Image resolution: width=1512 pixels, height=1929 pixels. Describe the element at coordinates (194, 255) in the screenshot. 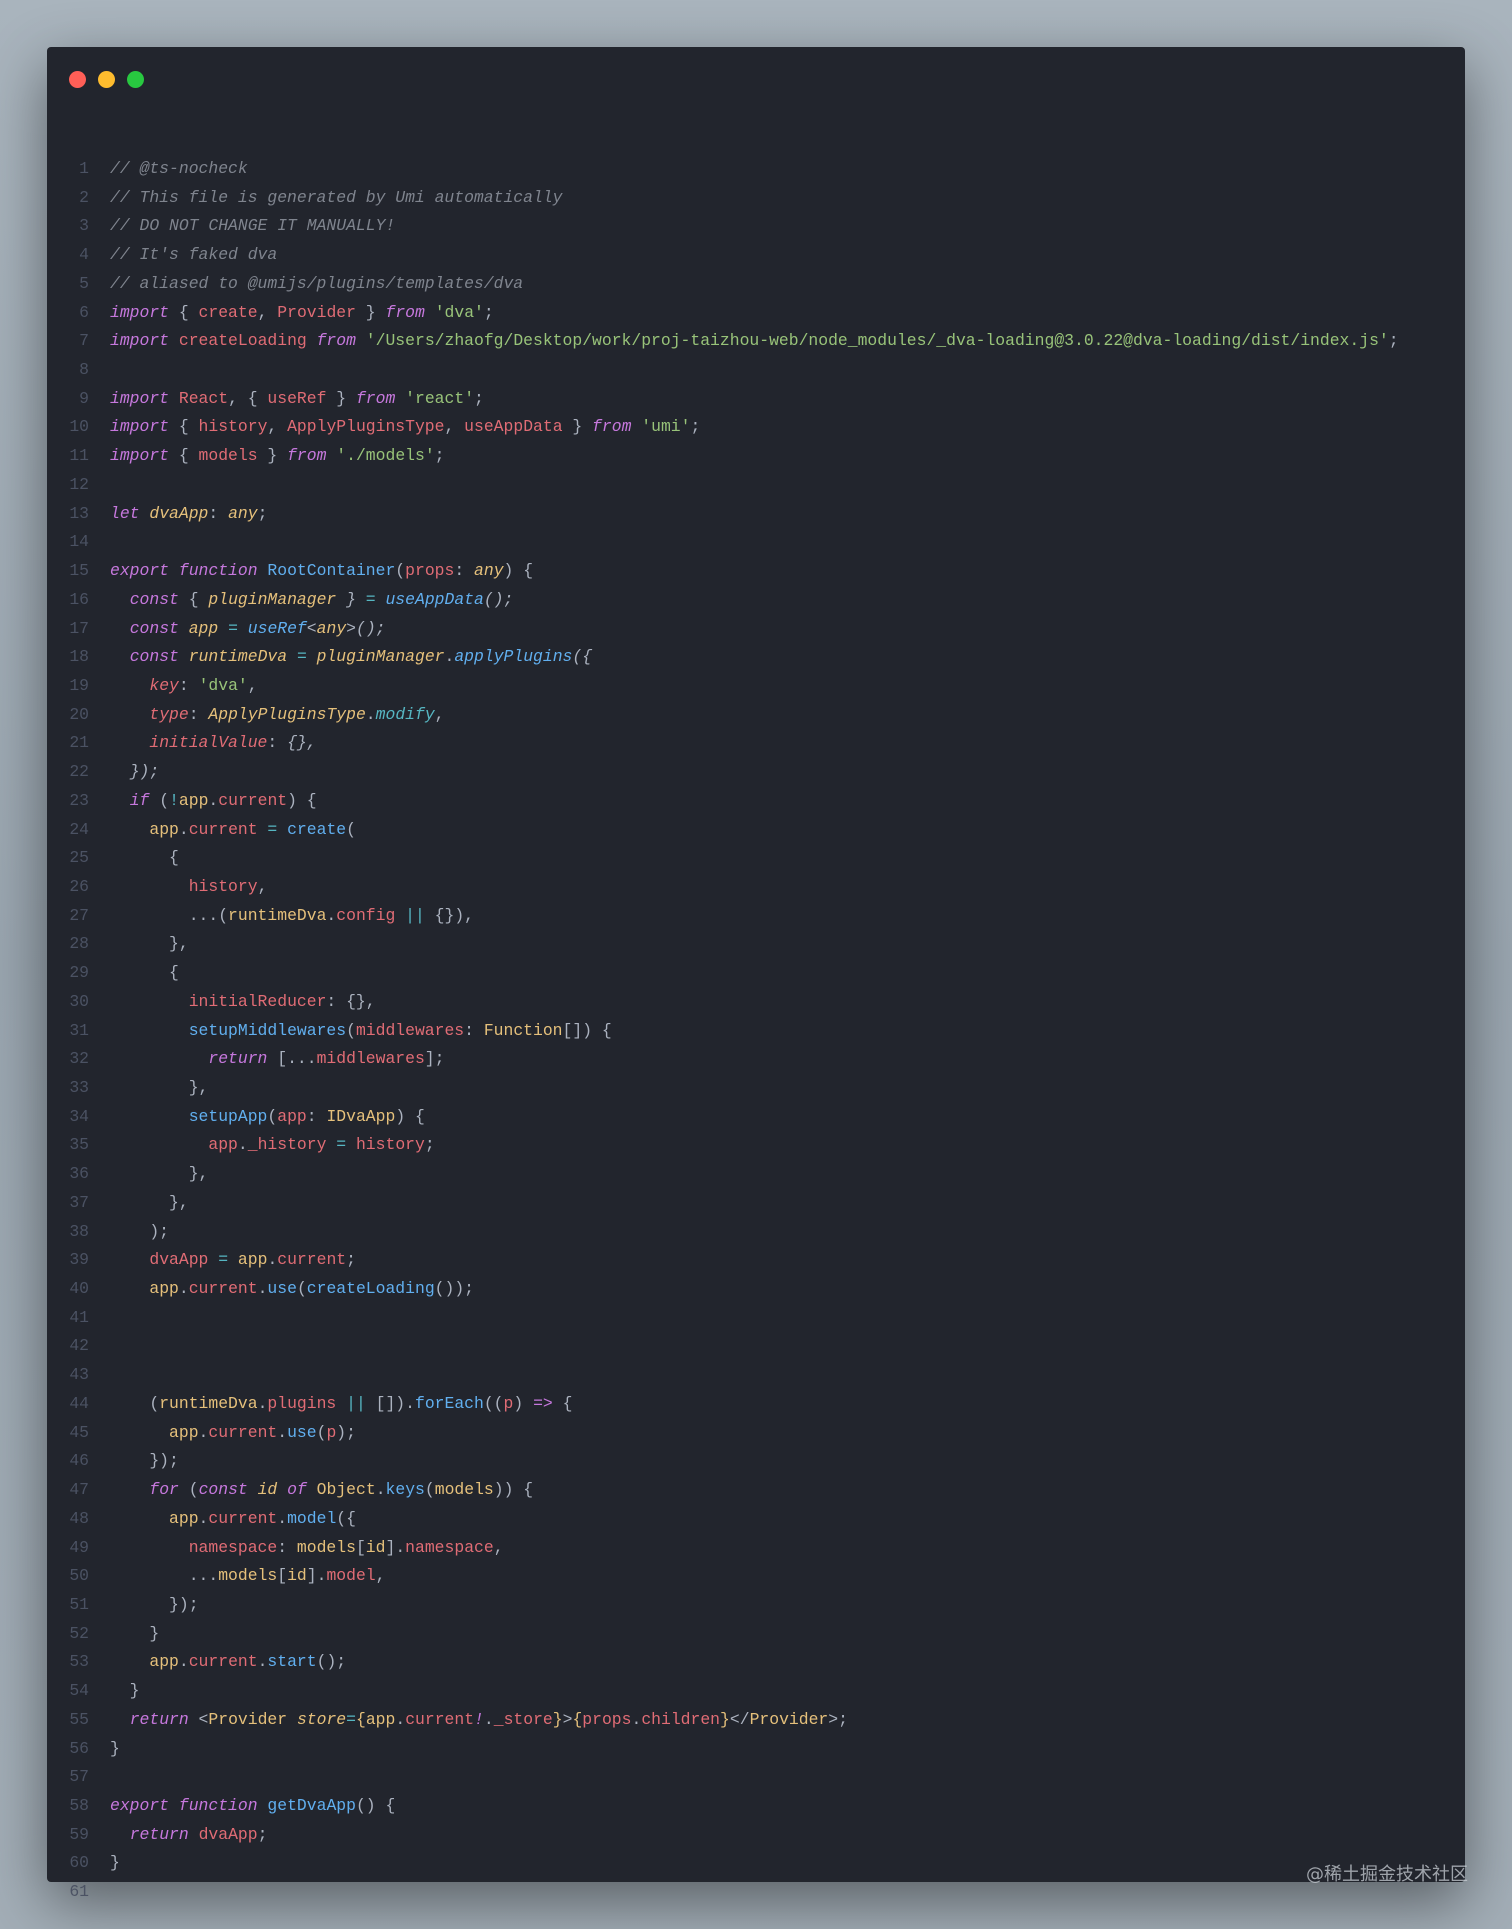

I see `code-token: // It's faked dva` at that location.